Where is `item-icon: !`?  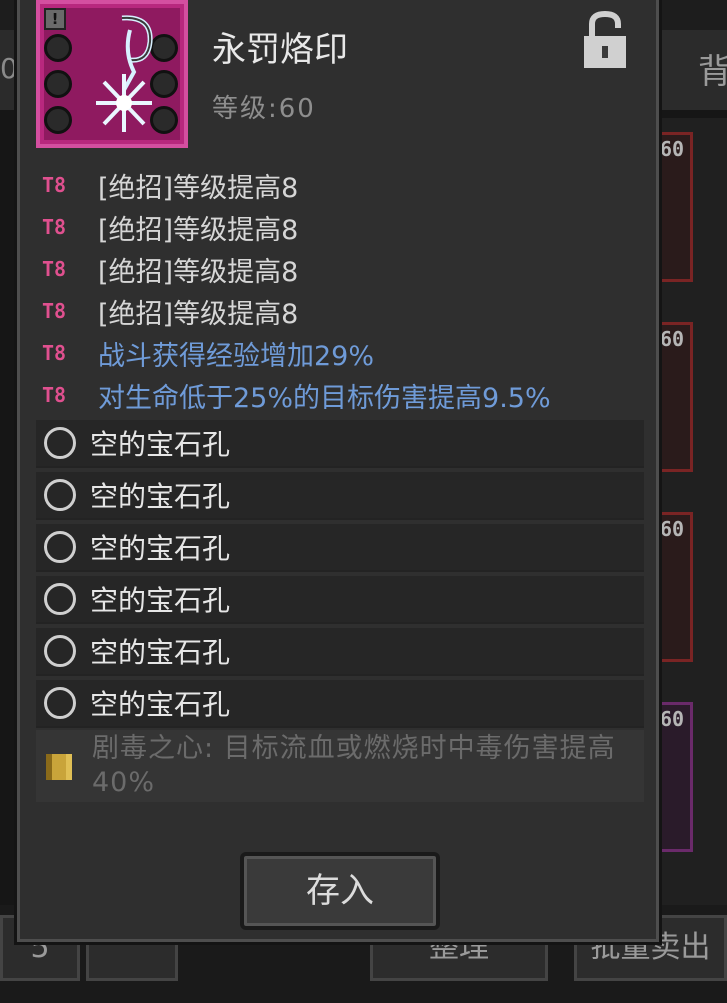
item-icon: ! is located at coordinates (112, 74).